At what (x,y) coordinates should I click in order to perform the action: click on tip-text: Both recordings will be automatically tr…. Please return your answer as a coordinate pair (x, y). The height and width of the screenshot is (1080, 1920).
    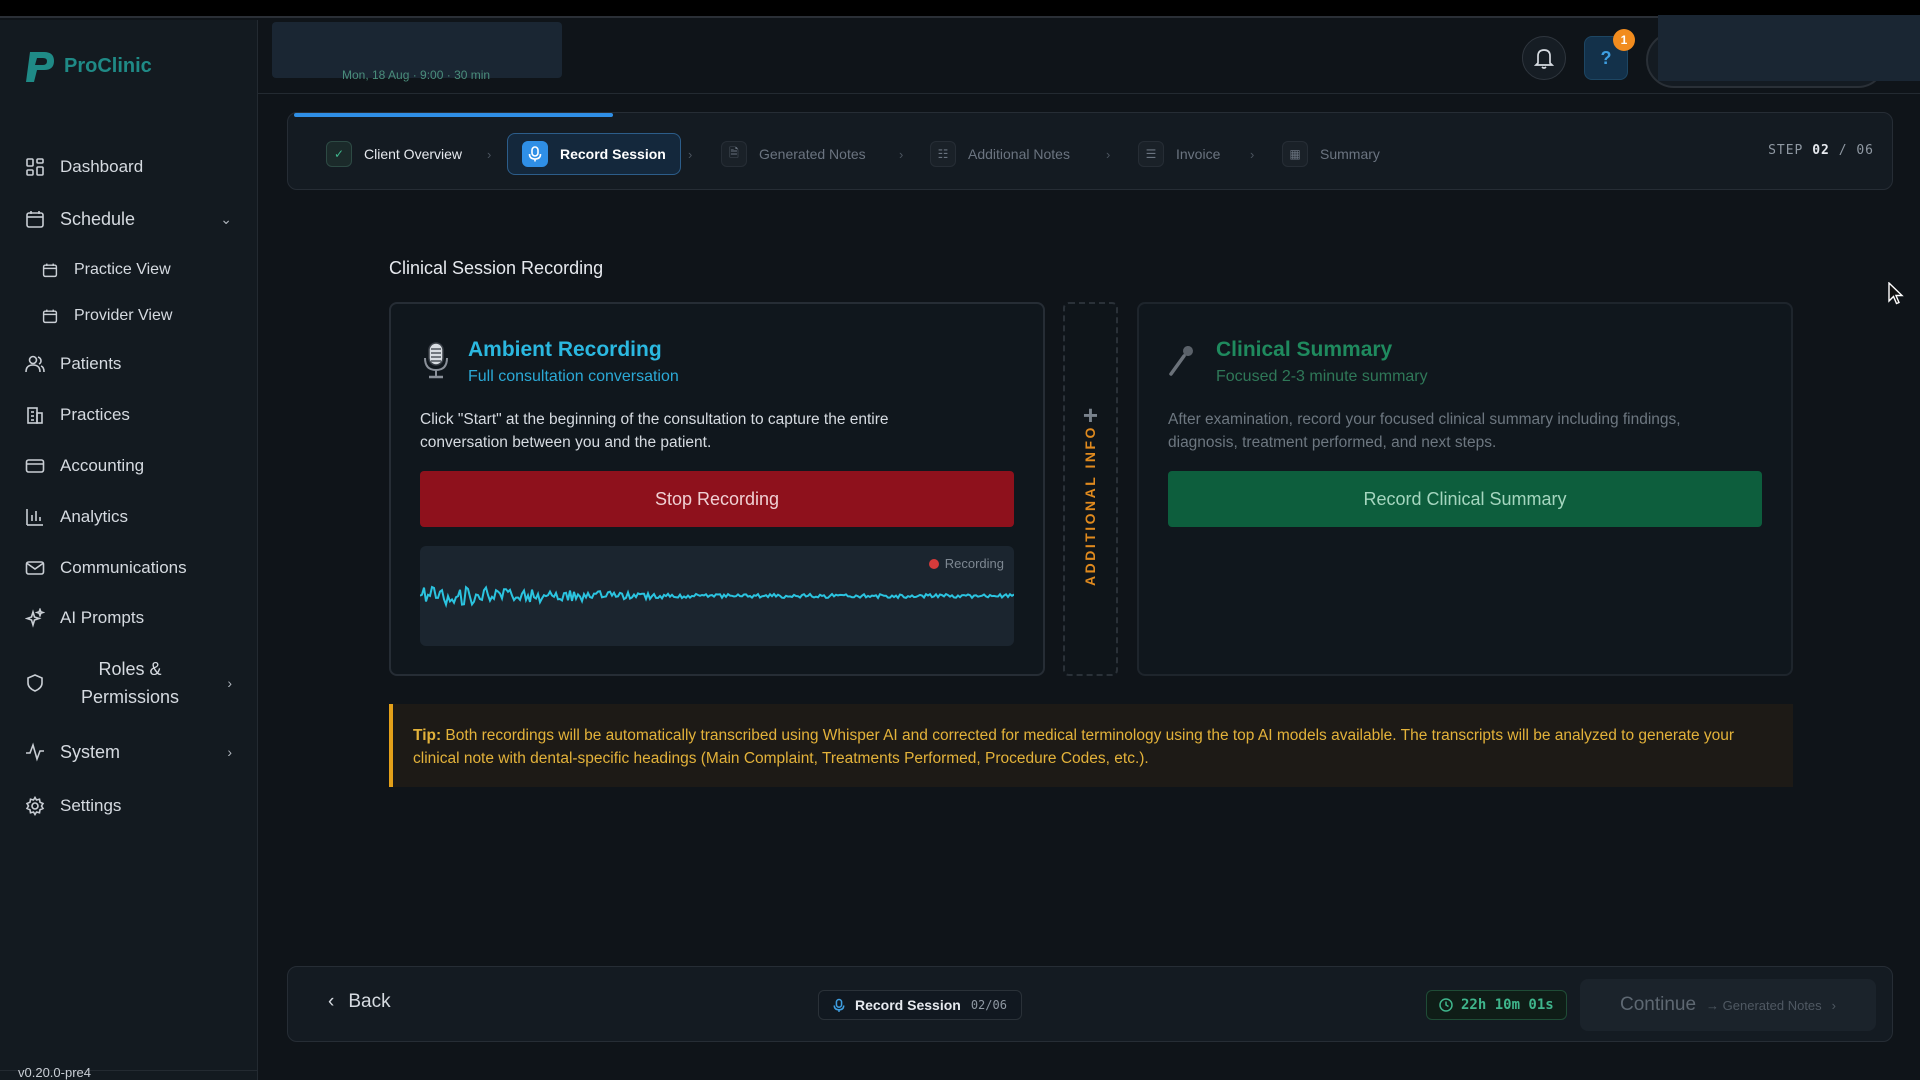
    Looking at the image, I should click on (1074, 747).